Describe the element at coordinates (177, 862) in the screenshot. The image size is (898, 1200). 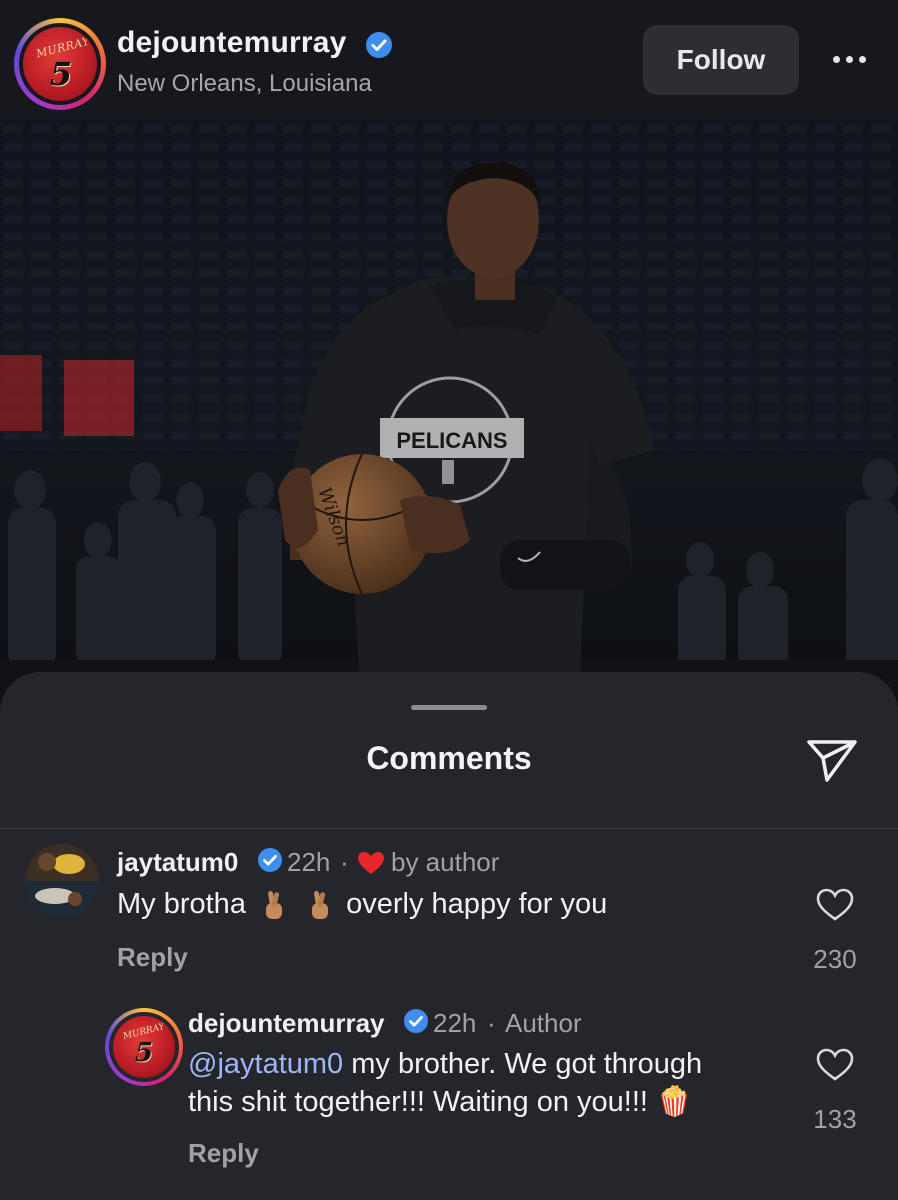
I see `comment-username: jaytatum0` at that location.